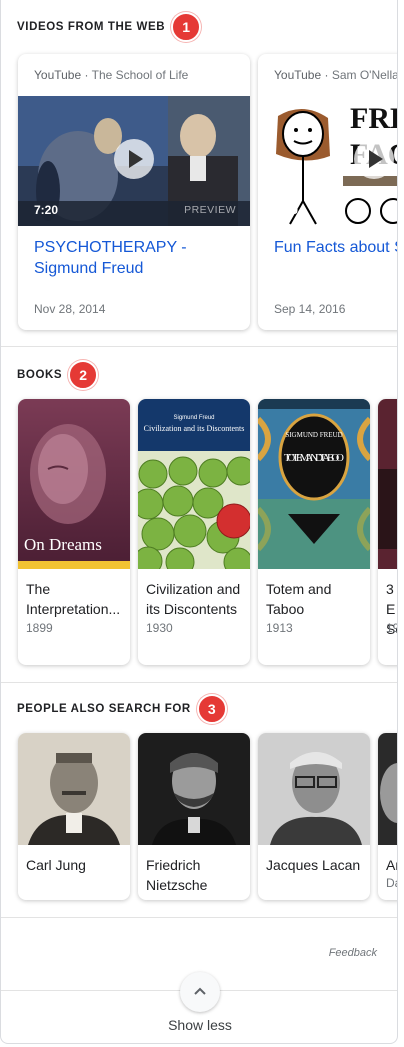  Describe the element at coordinates (74, 484) in the screenshot. I see `book-cover: On Dreams` at that location.